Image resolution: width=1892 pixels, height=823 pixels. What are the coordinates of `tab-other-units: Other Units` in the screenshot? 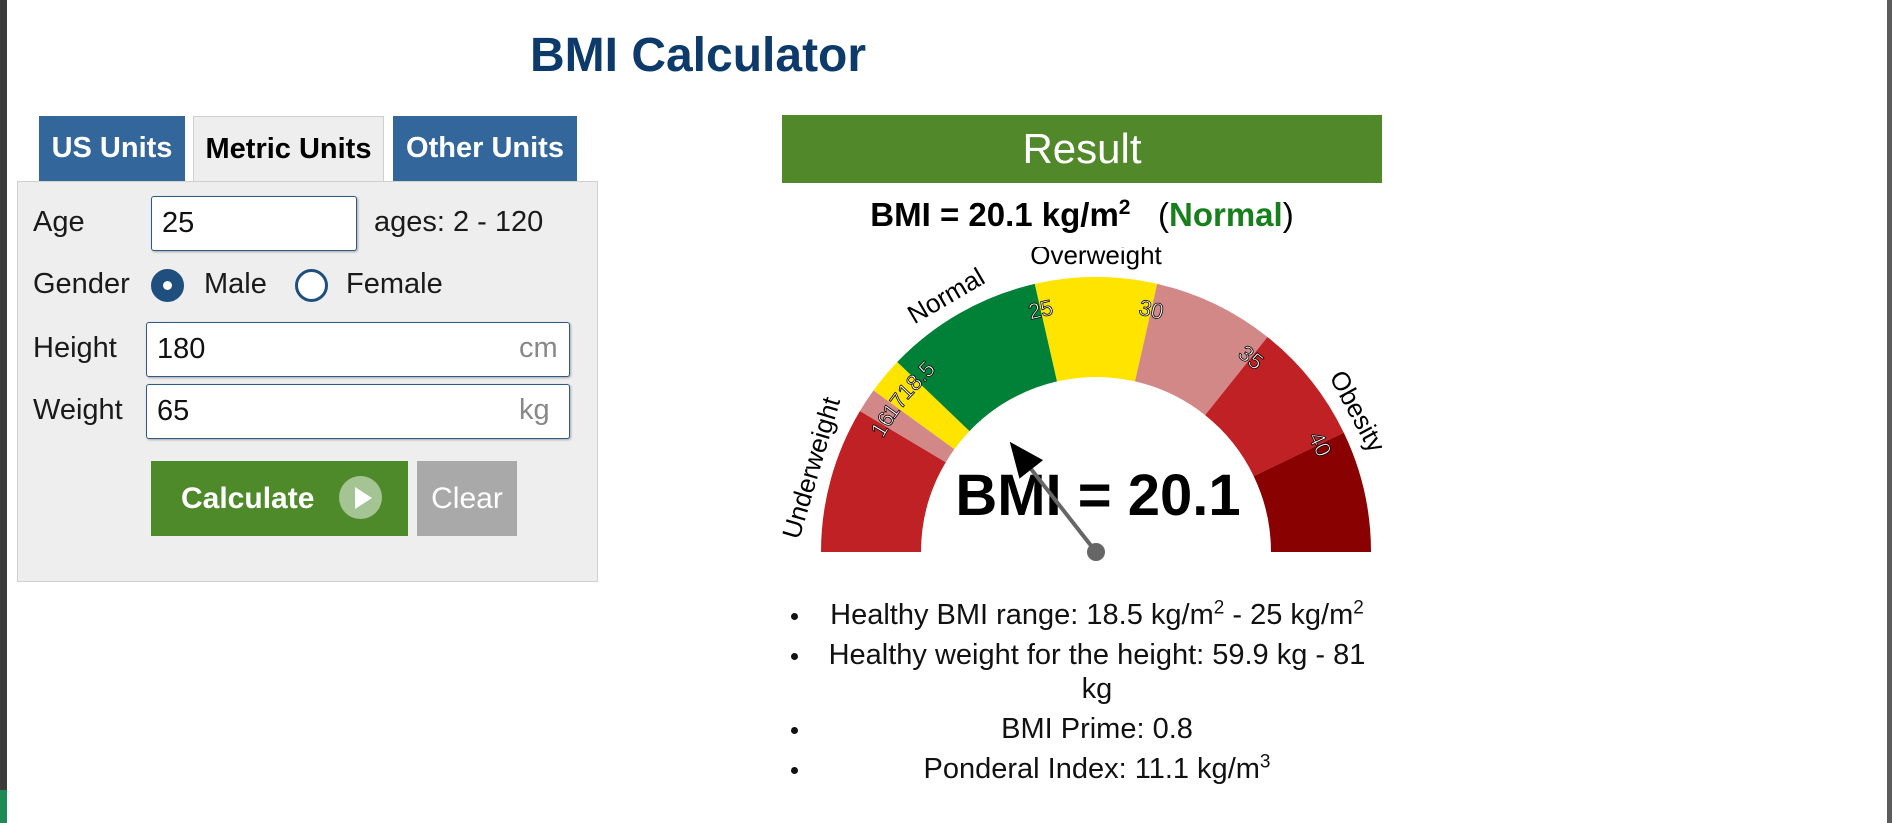 It's located at (485, 149).